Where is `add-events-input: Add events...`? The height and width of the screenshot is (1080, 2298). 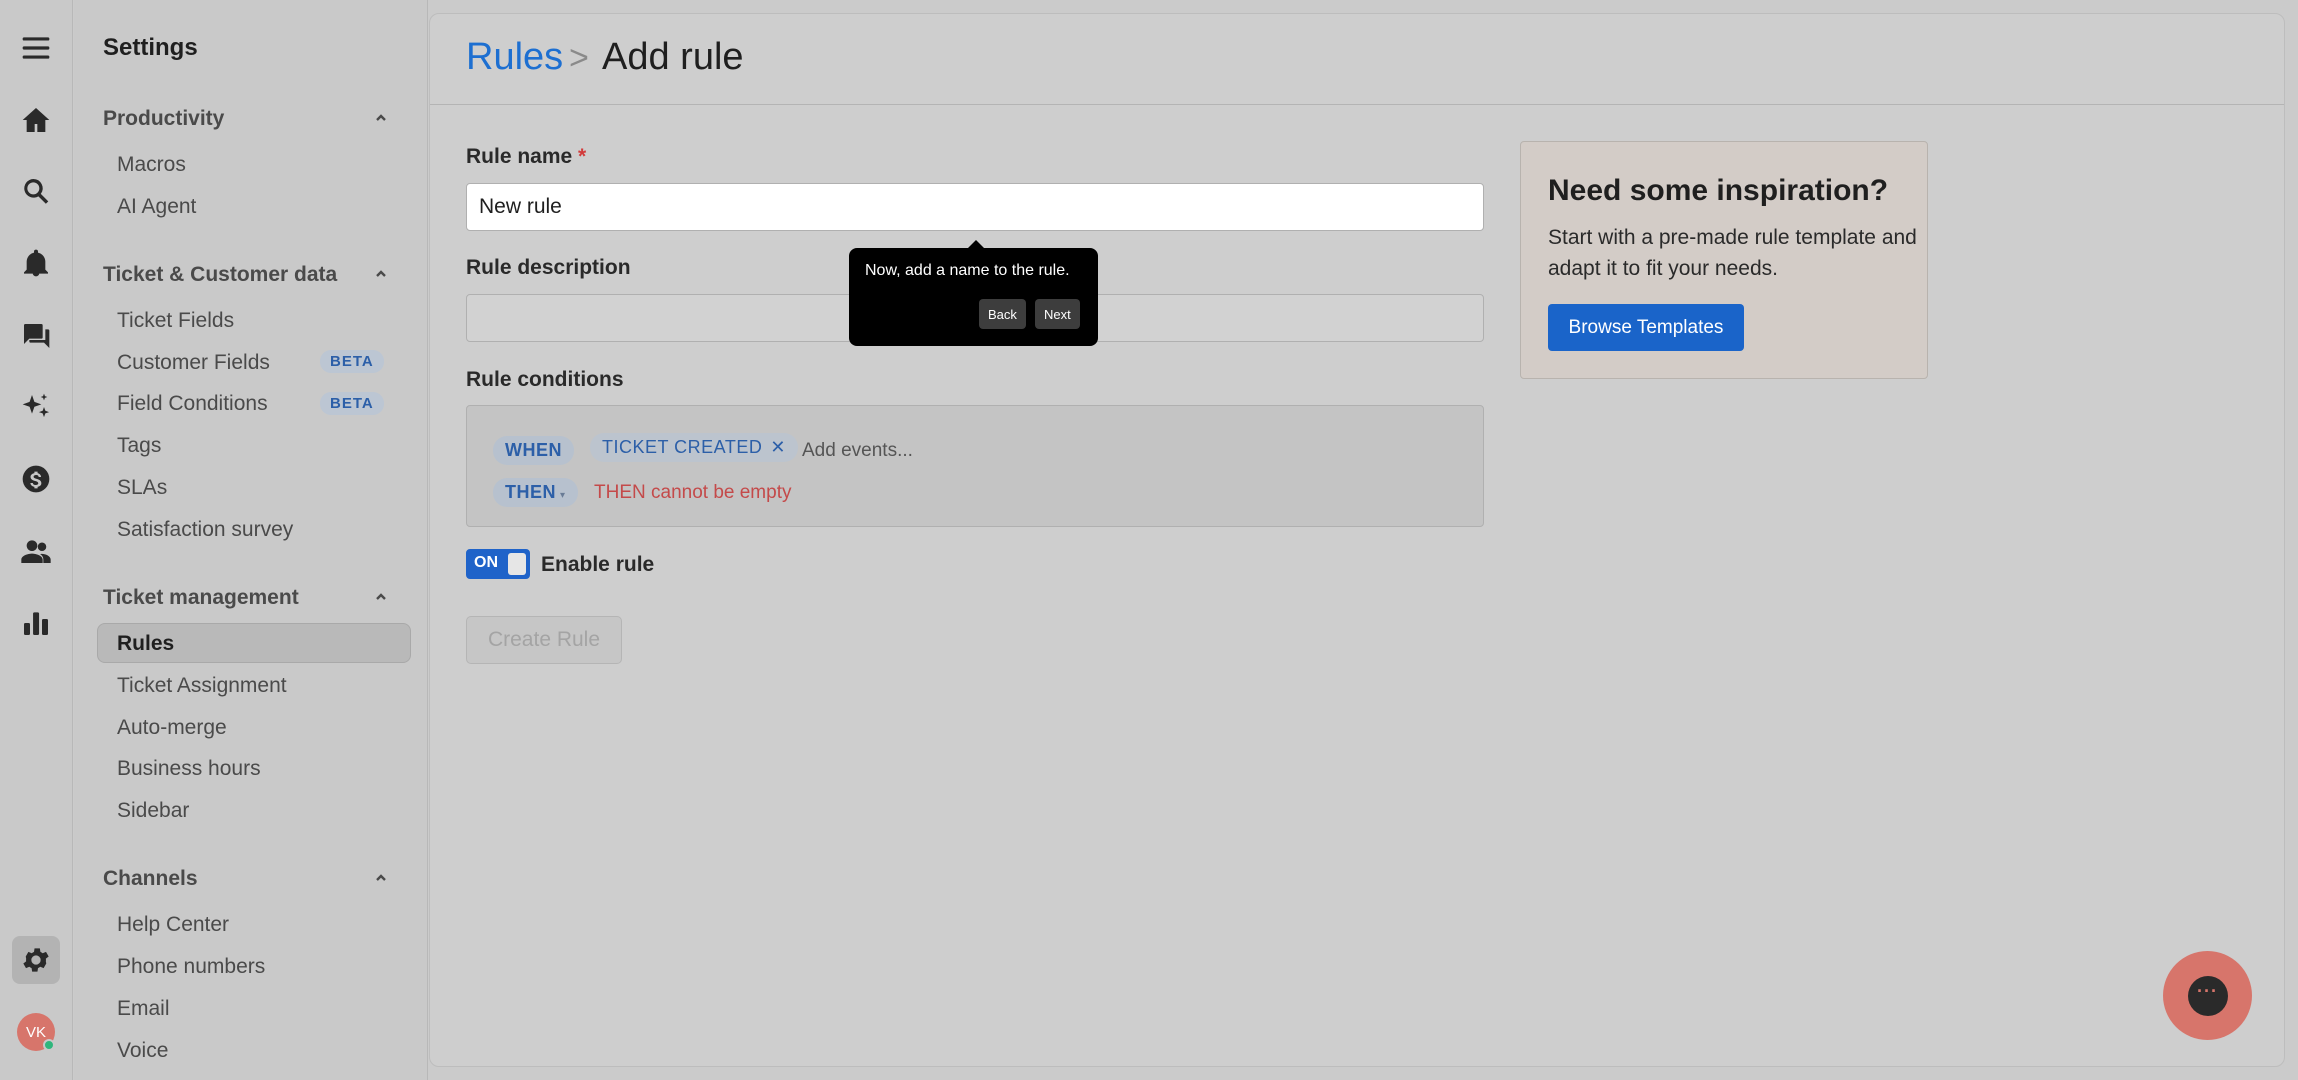 add-events-input: Add events... is located at coordinates (857, 451).